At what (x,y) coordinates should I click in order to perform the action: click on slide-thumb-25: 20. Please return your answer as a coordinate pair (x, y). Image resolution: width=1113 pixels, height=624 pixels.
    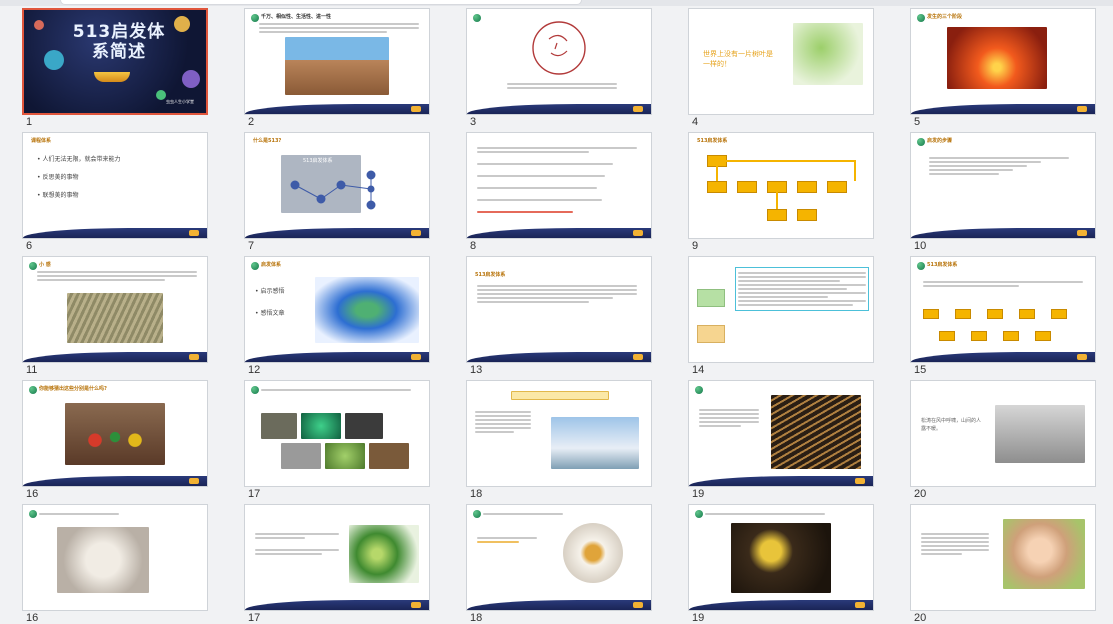
    Looking at the image, I should click on (1003, 564).